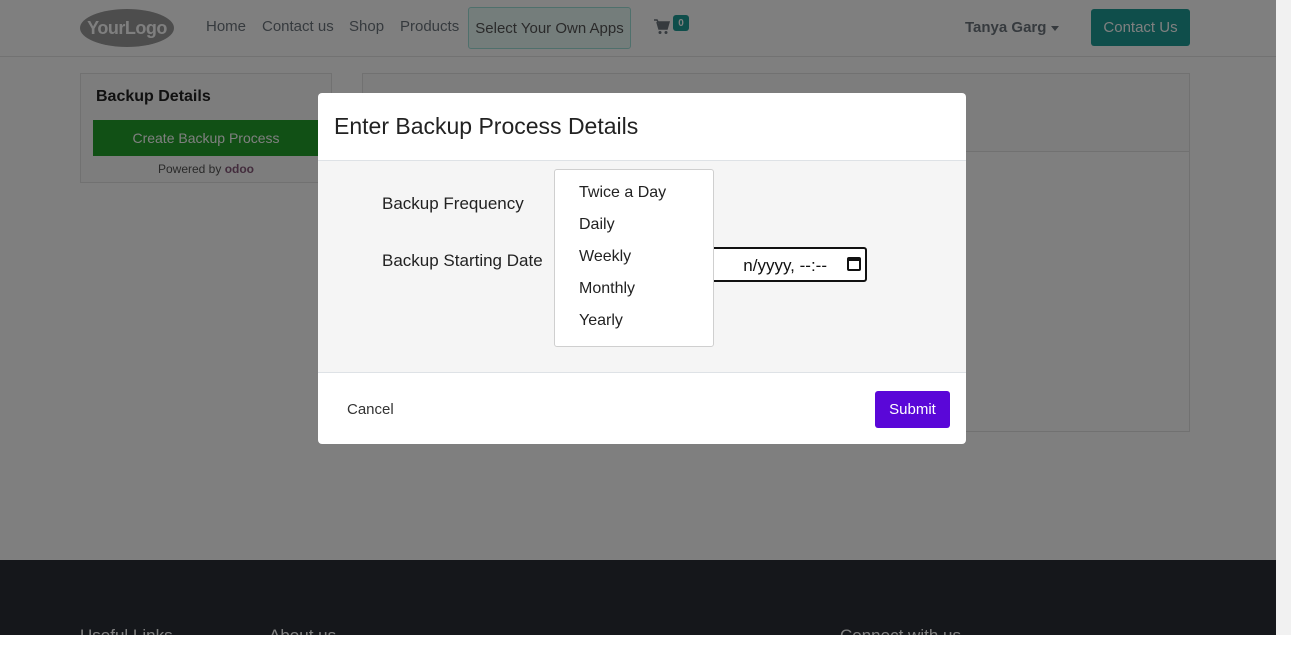 This screenshot has width=1291, height=646. What do you see at coordinates (854, 264) in the screenshot?
I see `calendar-icon` at bounding box center [854, 264].